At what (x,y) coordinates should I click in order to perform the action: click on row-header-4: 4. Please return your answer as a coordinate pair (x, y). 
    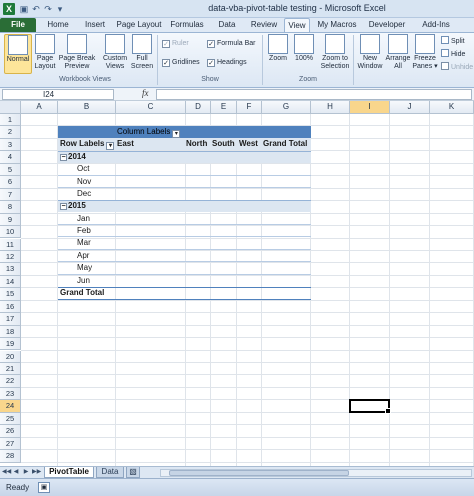
    Looking at the image, I should click on (10, 157).